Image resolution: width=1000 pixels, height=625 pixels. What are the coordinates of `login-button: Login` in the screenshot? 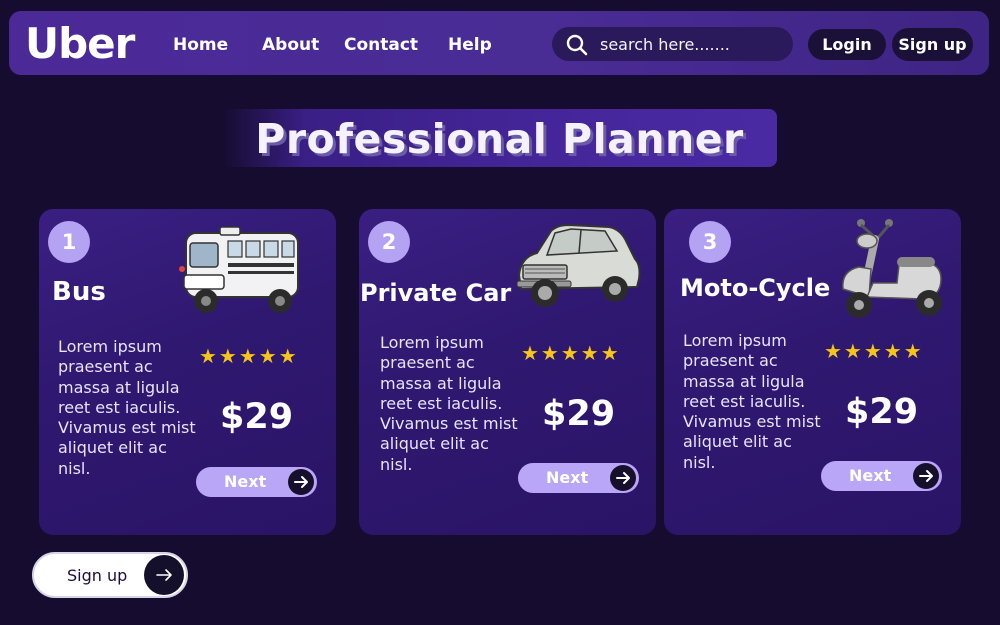 It's located at (847, 44).